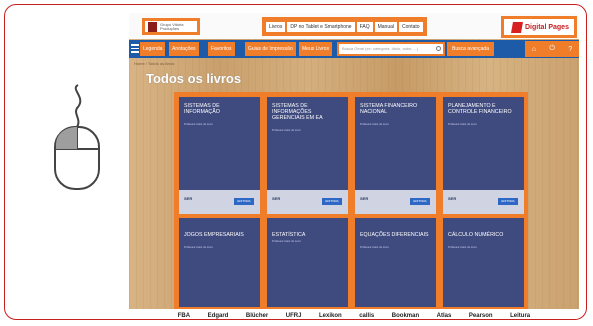  I want to click on institution-logo: Grupo Vitória Produções, so click(171, 26).